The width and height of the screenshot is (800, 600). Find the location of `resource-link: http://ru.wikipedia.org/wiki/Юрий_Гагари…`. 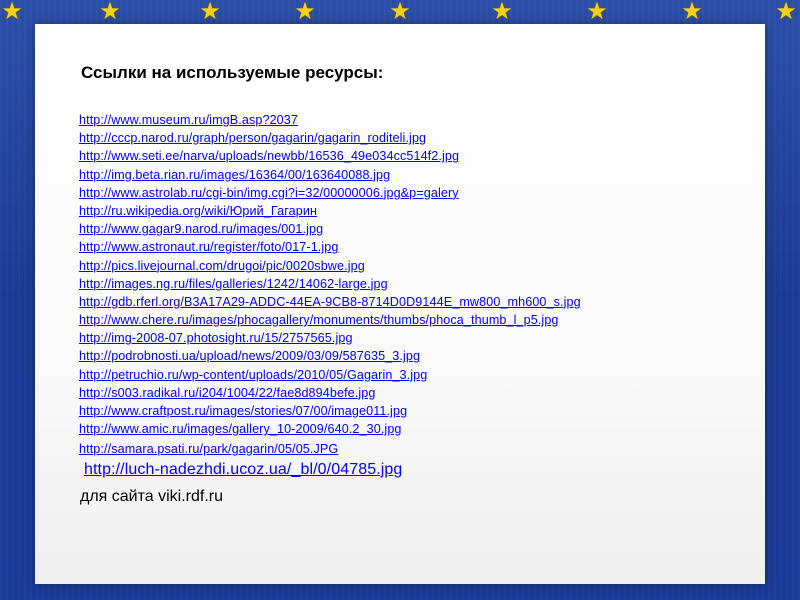

resource-link: http://ru.wikipedia.org/wiki/Юрий_Гагари… is located at coordinates (198, 211).